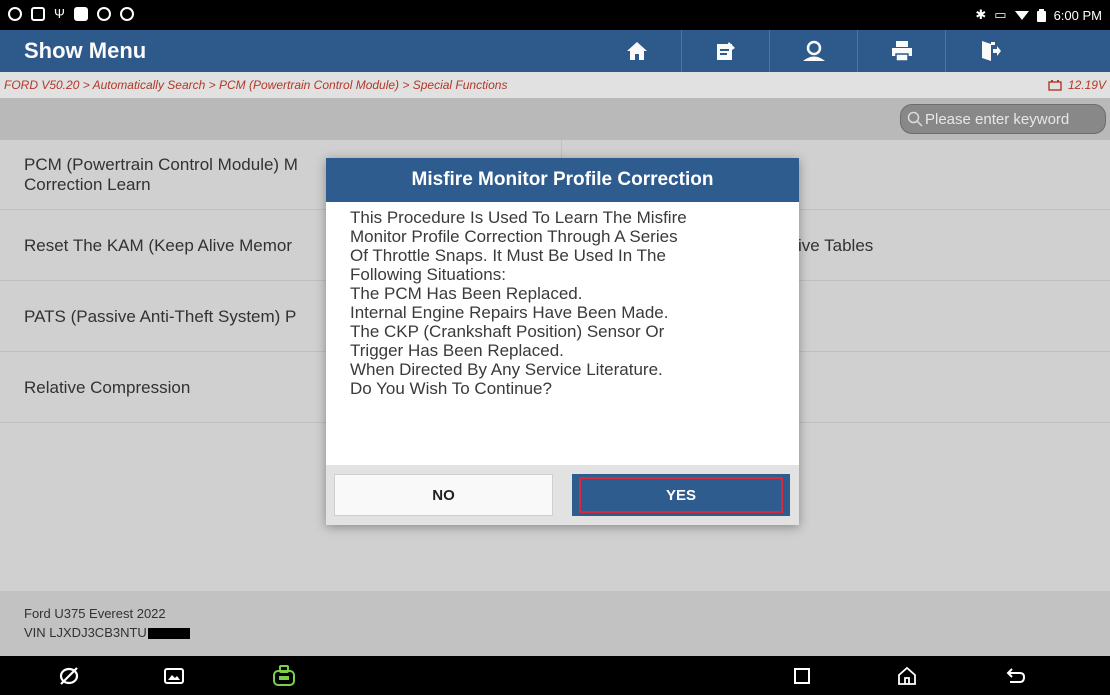  Describe the element at coordinates (59, 13) in the screenshot. I see `usb-icon: Ψ` at that location.